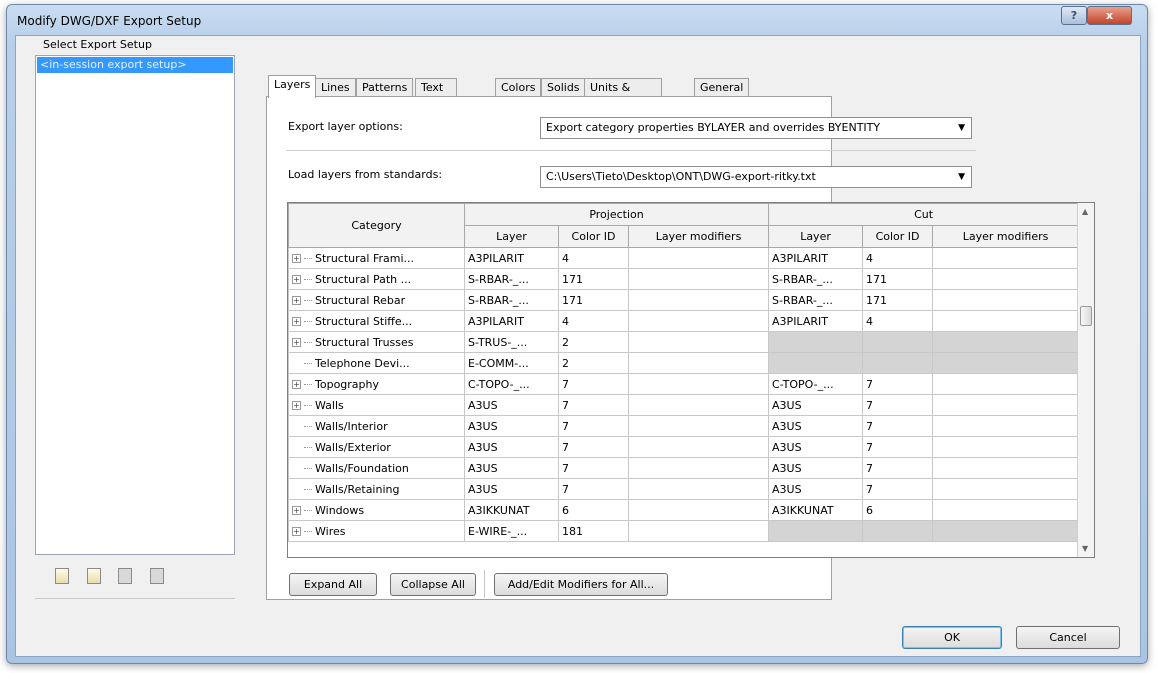 The image size is (1158, 673). What do you see at coordinates (623, 94) in the screenshot?
I see `tab-units-coordinates: Units & Coordinates` at bounding box center [623, 94].